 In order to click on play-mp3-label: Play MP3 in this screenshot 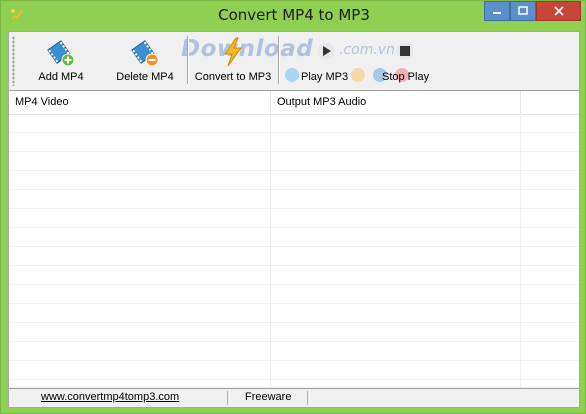, I will do `click(325, 77)`.